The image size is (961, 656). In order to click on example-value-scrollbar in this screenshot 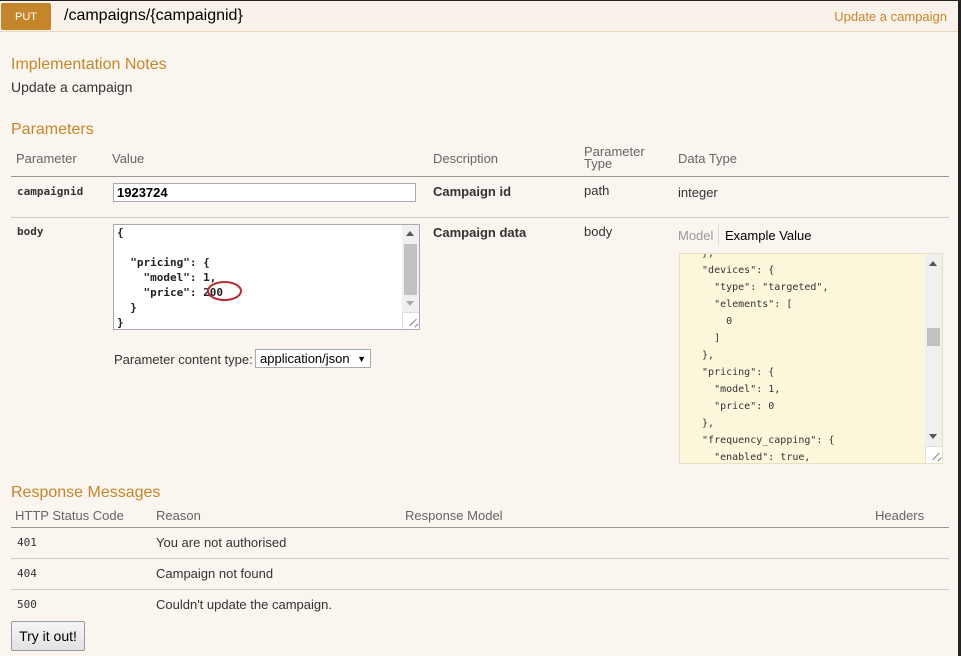, I will do `click(933, 358)`.